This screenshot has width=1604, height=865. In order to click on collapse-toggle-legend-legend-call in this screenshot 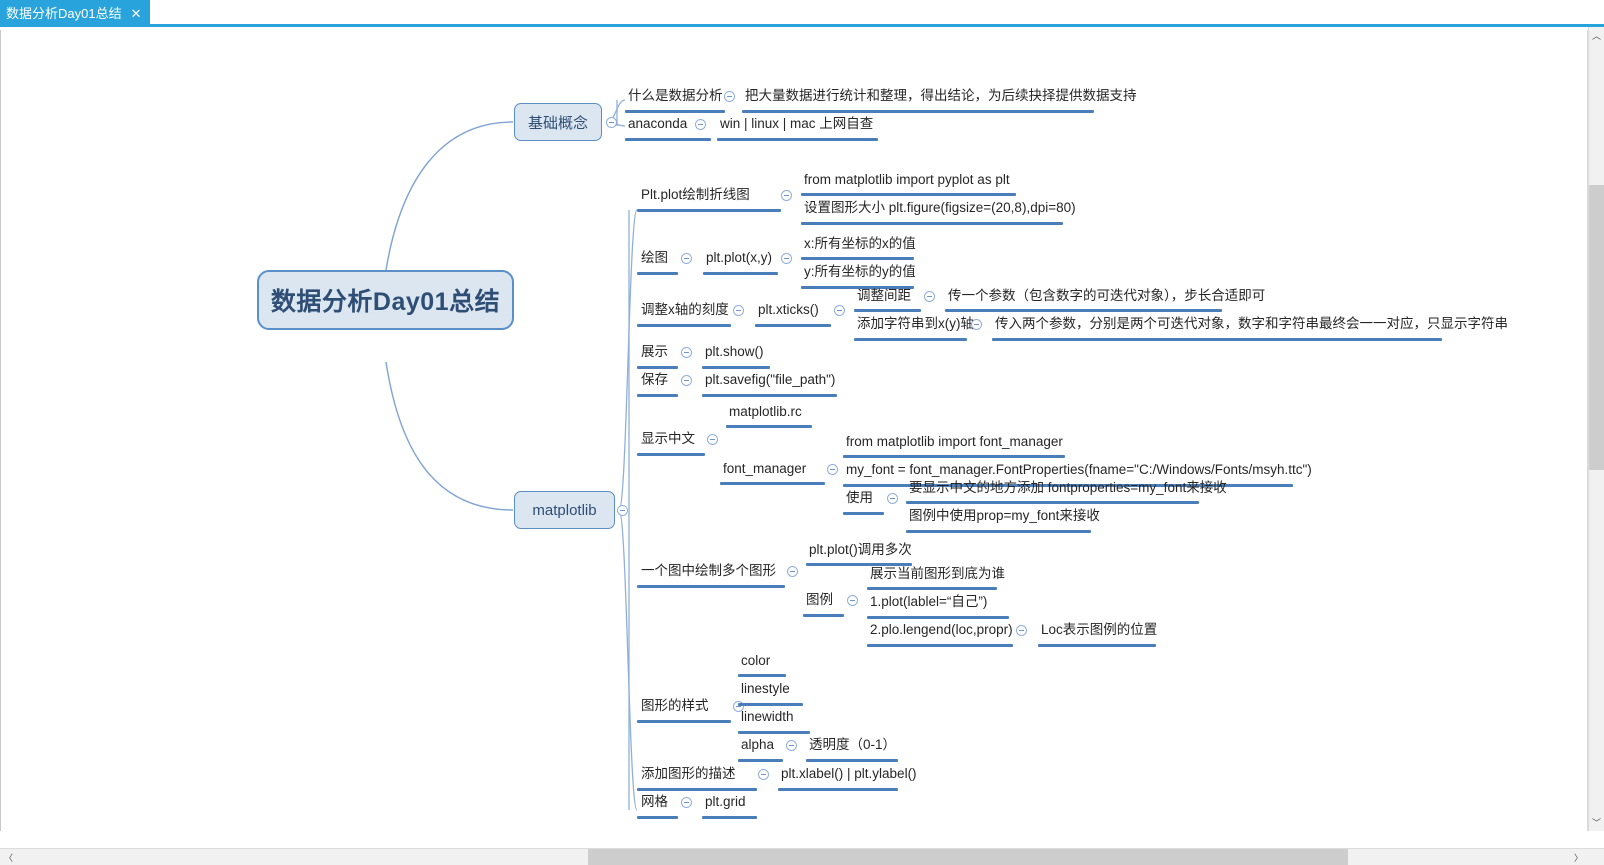, I will do `click(1021, 630)`.